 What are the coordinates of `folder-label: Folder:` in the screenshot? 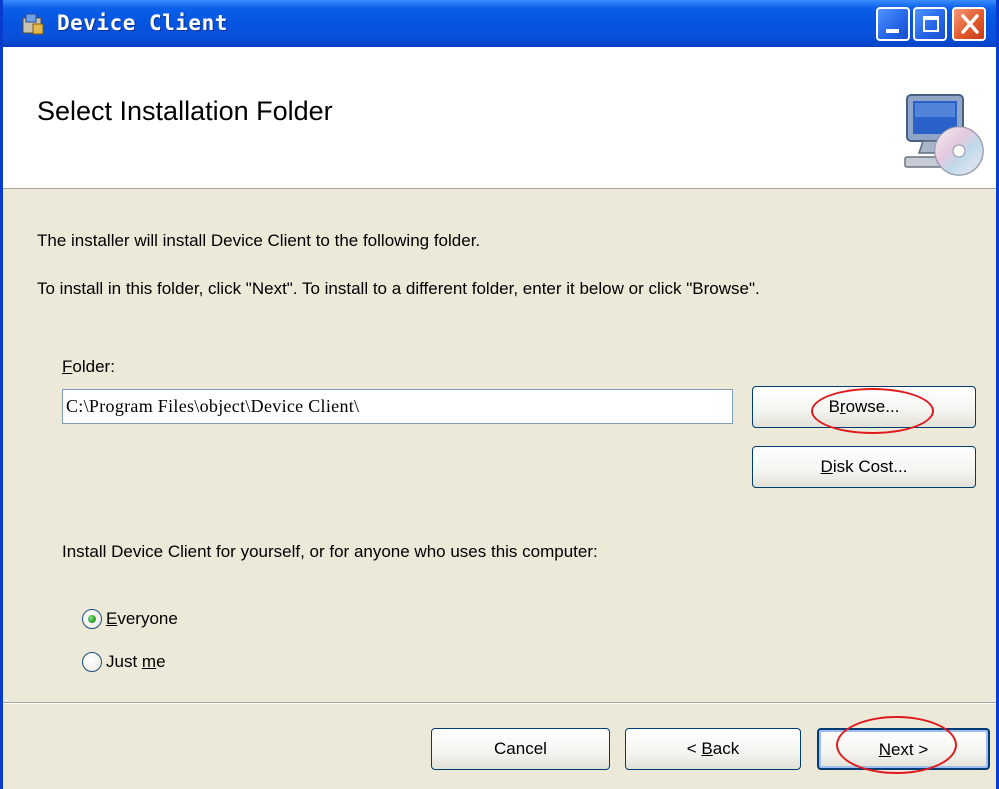 It's located at (88, 366).